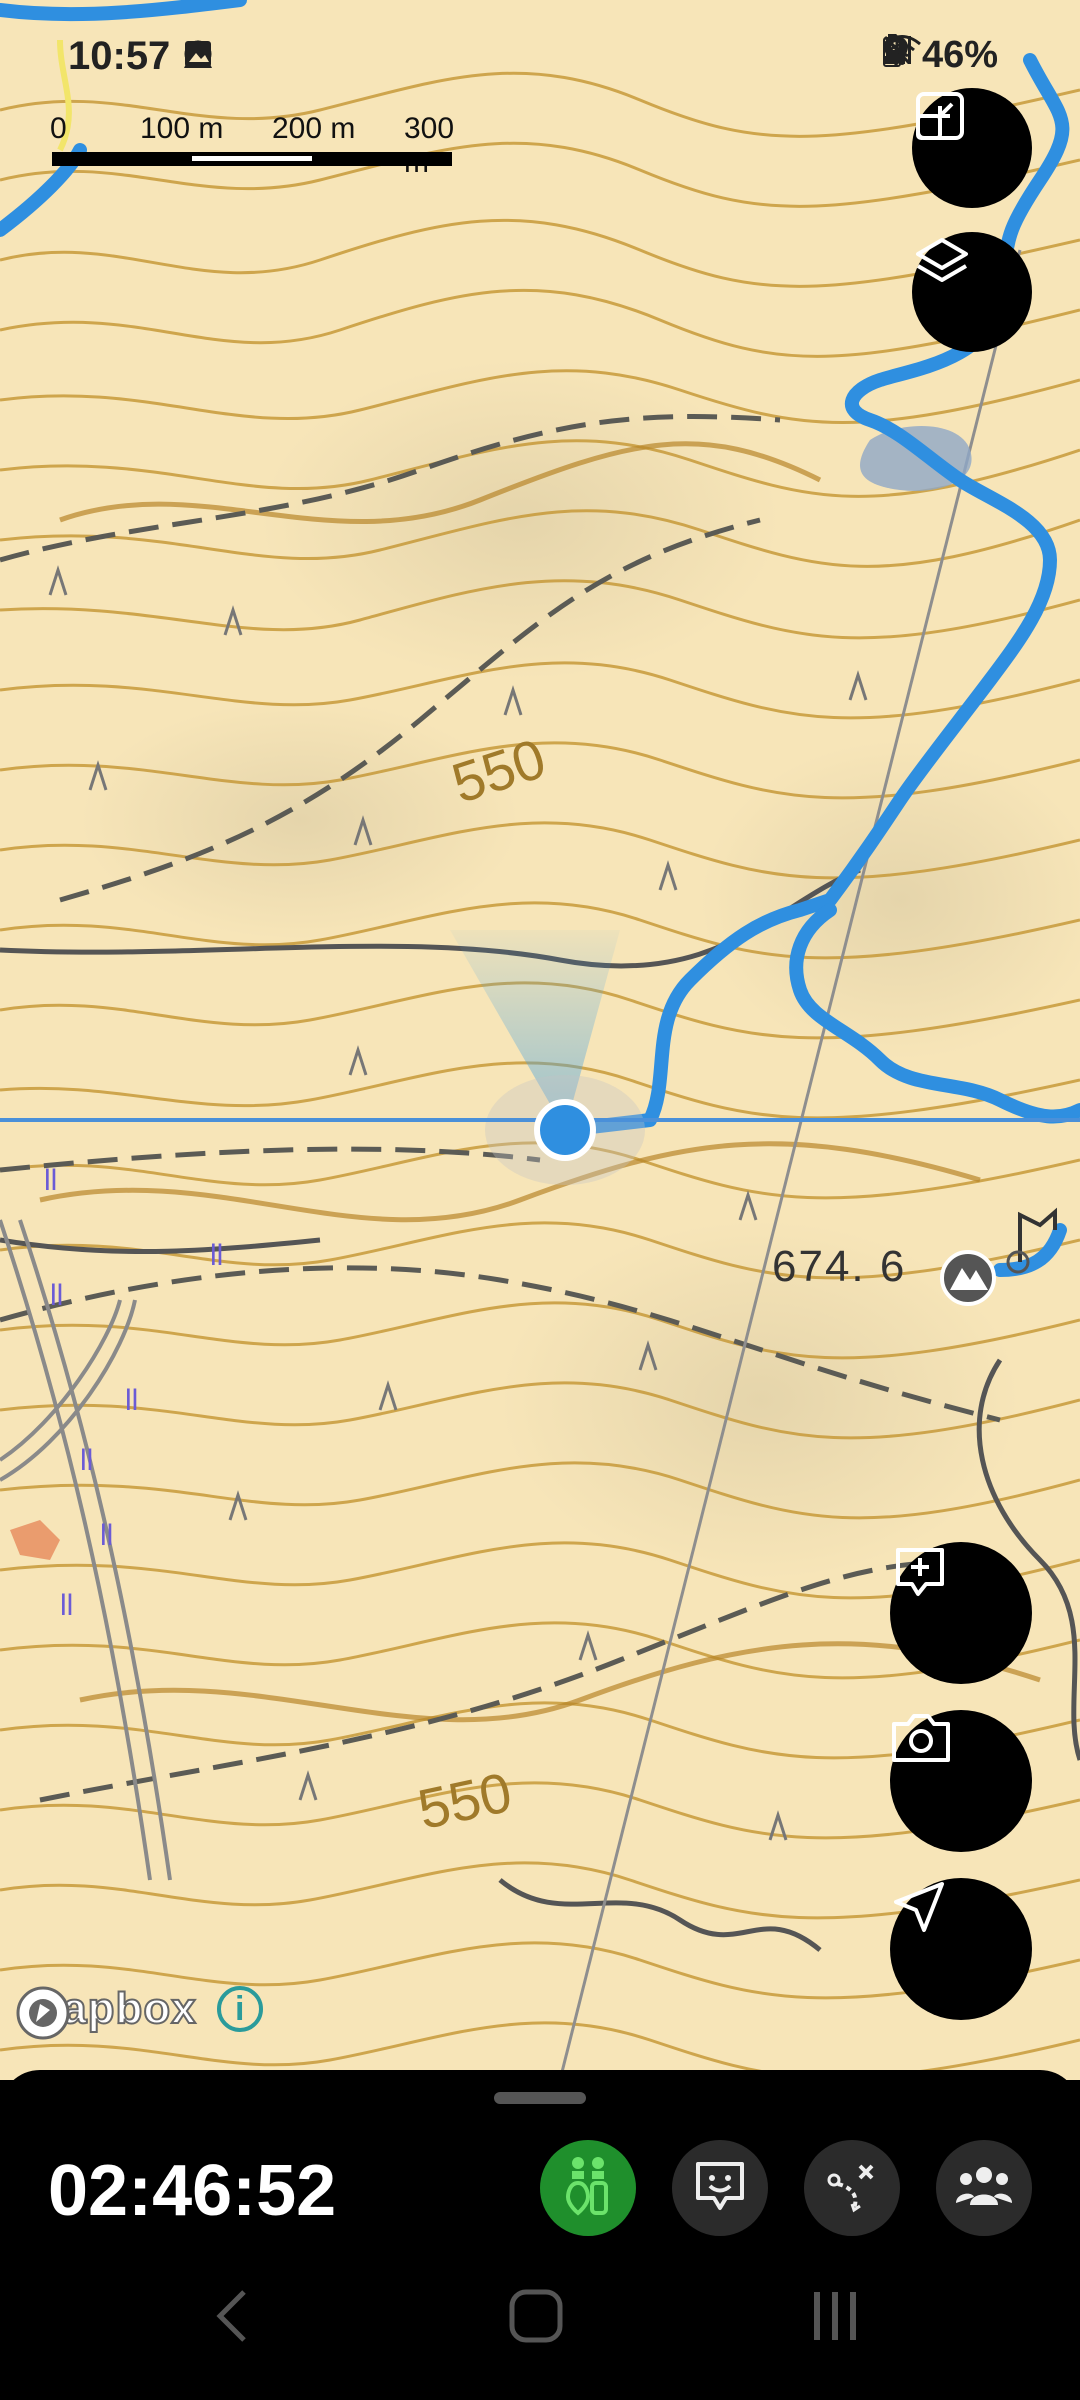 The height and width of the screenshot is (2400, 1080). I want to click on back-button, so click(232, 2318).